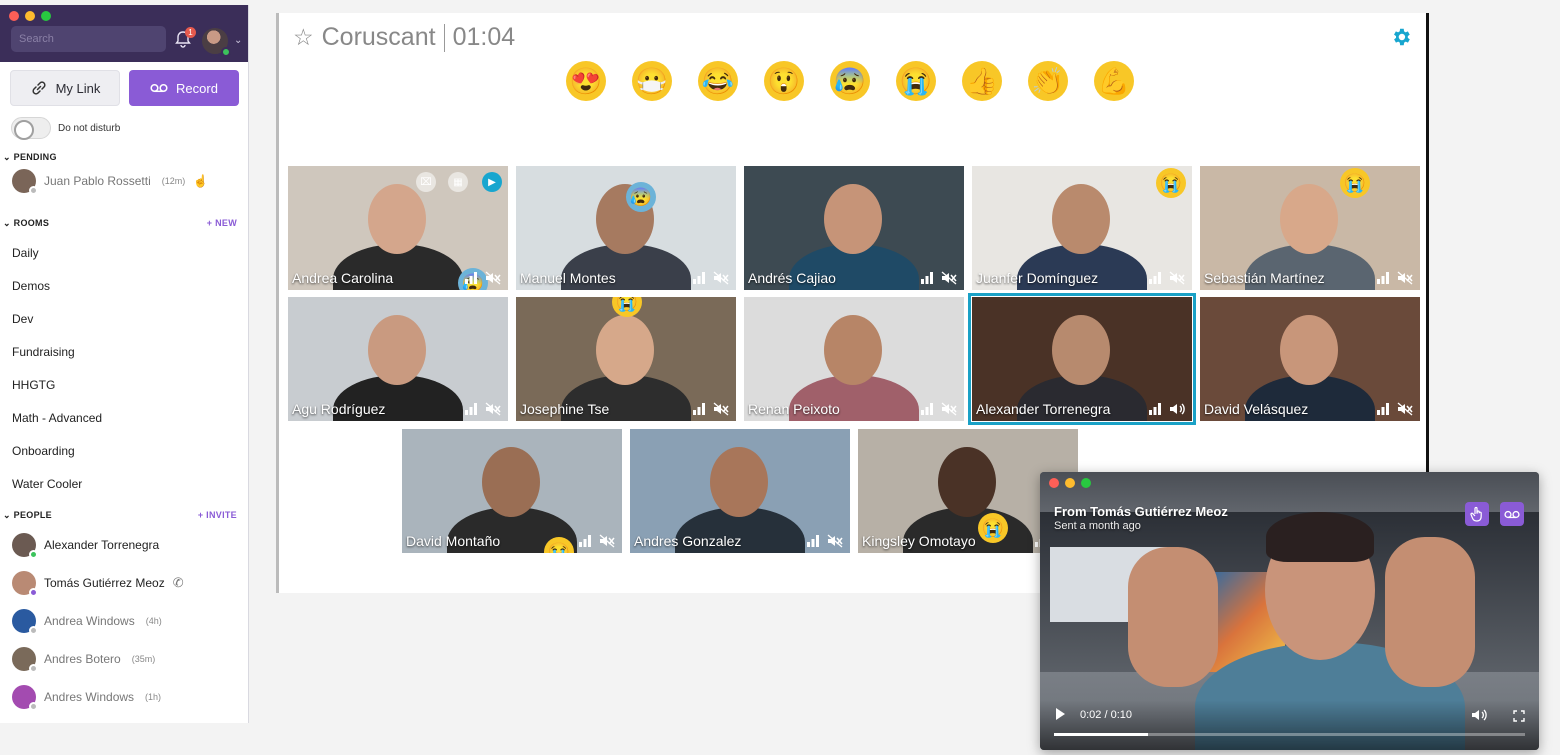 The width and height of the screenshot is (1560, 755). What do you see at coordinates (124, 252) in the screenshot?
I see `room-item: Daily` at bounding box center [124, 252].